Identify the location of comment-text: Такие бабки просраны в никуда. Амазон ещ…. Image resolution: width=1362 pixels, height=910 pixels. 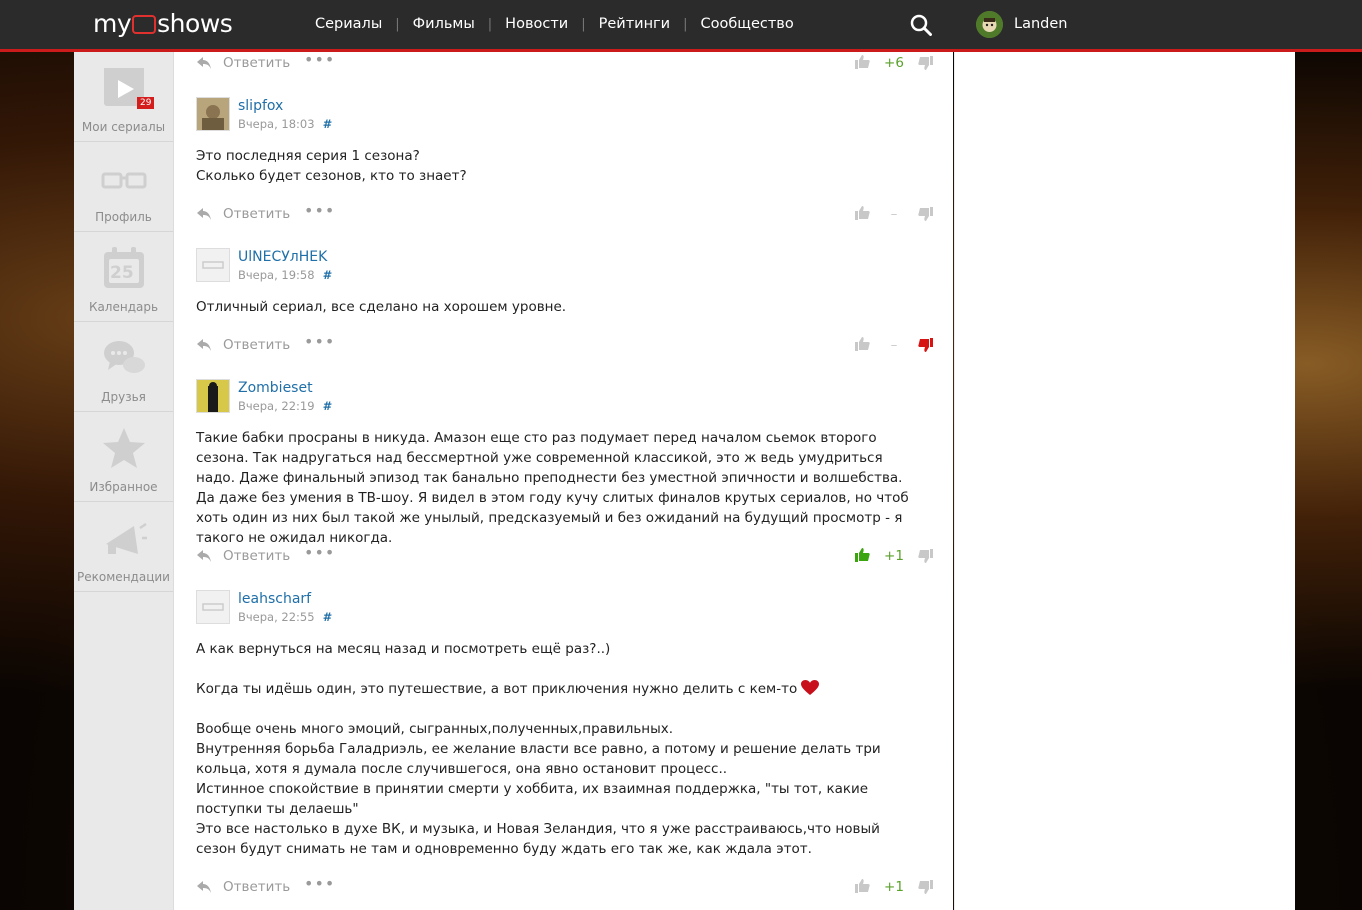
(552, 488).